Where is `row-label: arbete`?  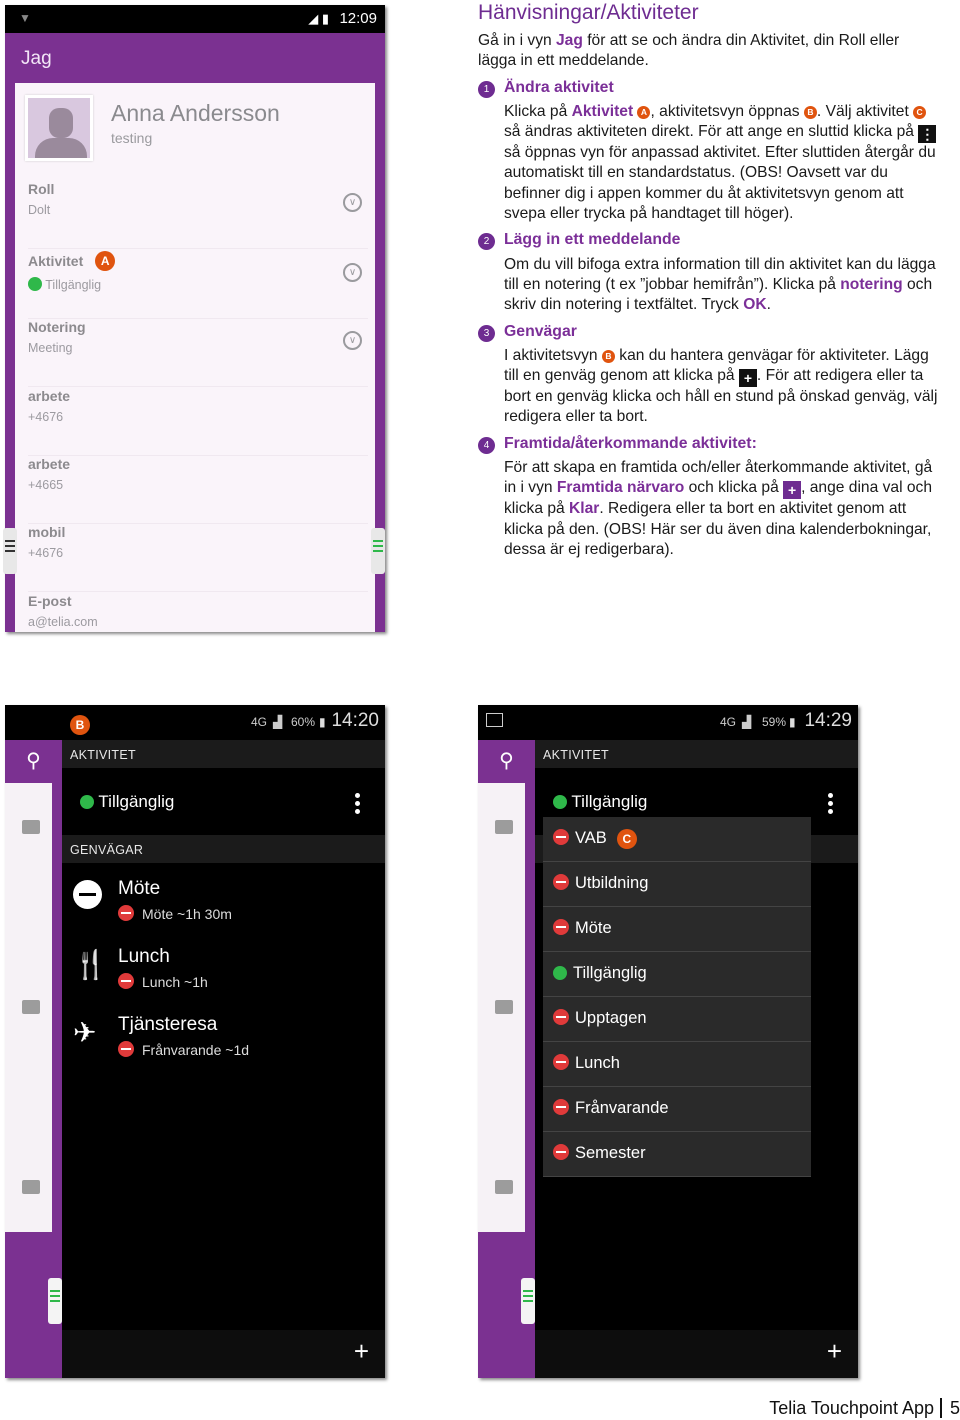
row-label: arbete is located at coordinates (49, 464).